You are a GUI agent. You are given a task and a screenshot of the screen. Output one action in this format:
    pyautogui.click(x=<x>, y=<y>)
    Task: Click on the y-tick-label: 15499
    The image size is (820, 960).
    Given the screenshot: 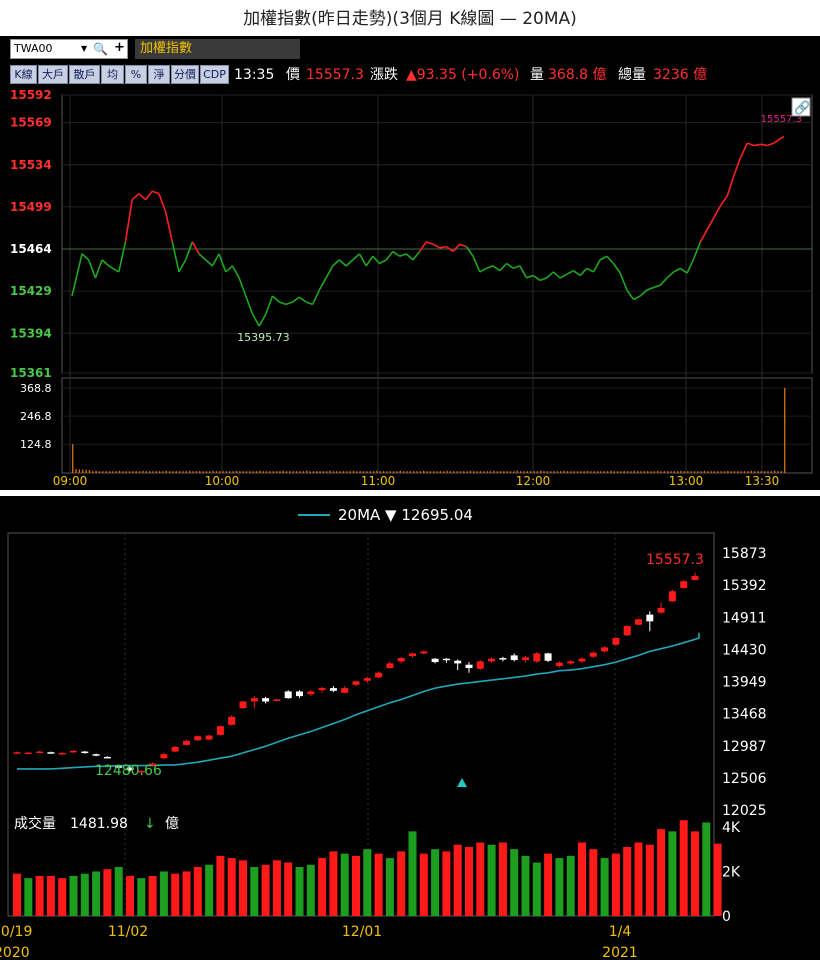 What is the action you would take?
    pyautogui.click(x=31, y=207)
    